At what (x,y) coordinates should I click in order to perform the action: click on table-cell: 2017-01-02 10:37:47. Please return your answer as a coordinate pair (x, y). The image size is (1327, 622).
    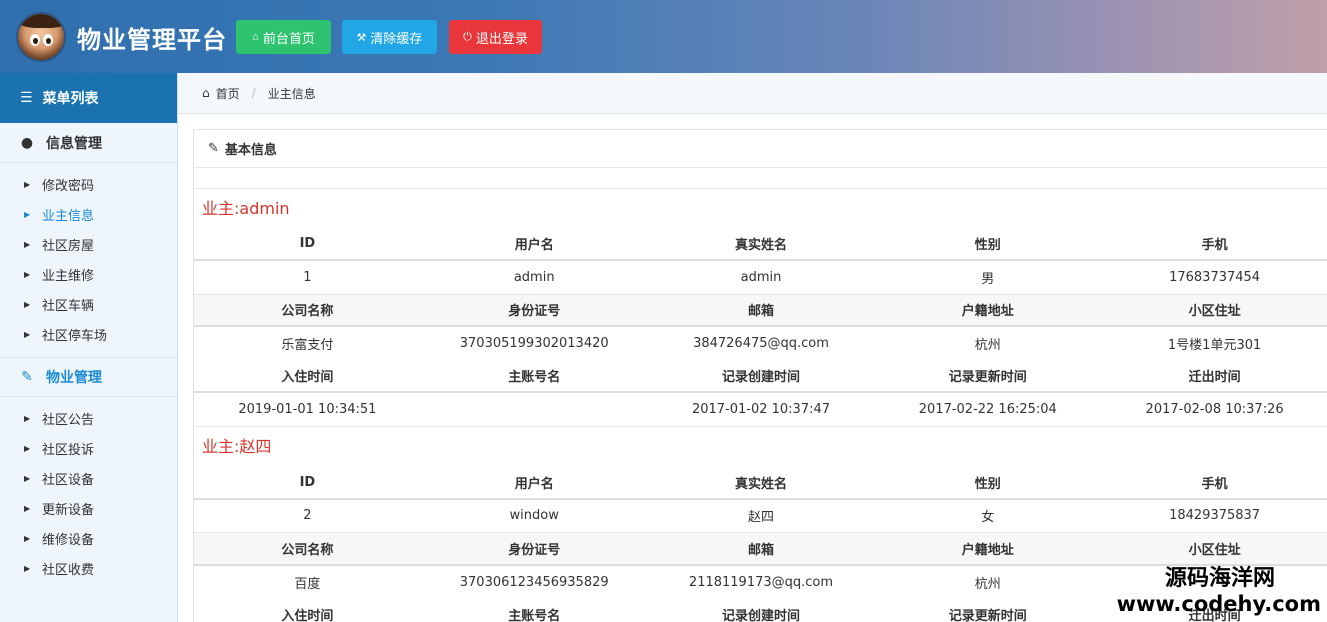
    Looking at the image, I should click on (761, 409).